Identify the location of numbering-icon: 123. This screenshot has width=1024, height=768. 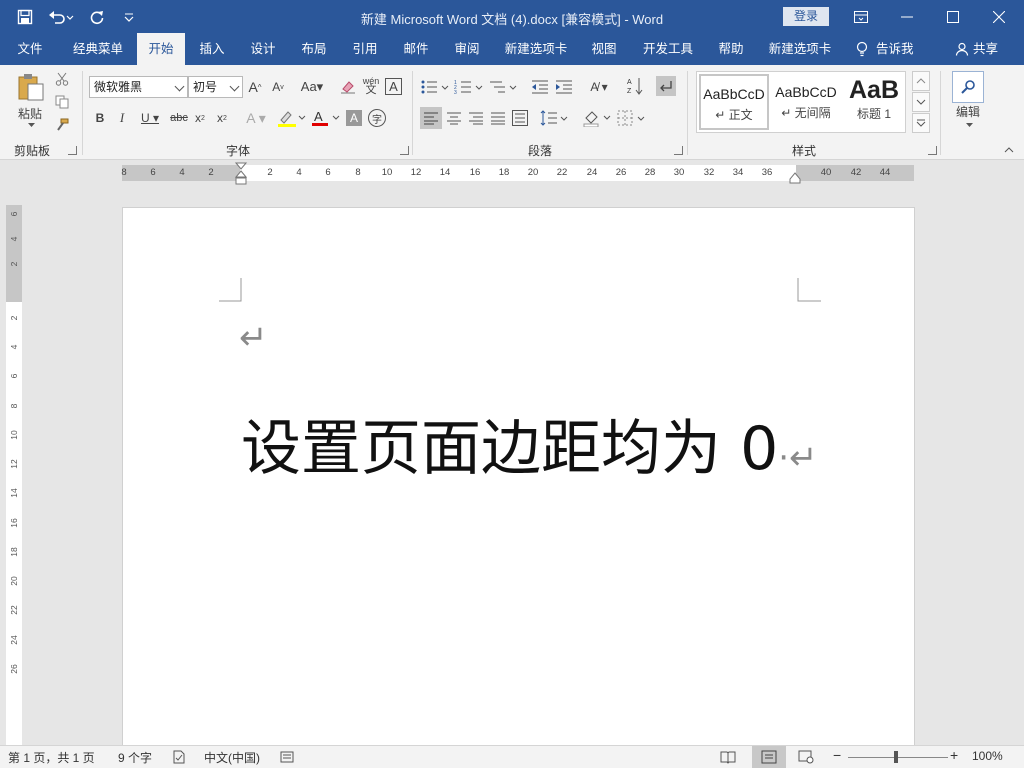
(469, 87).